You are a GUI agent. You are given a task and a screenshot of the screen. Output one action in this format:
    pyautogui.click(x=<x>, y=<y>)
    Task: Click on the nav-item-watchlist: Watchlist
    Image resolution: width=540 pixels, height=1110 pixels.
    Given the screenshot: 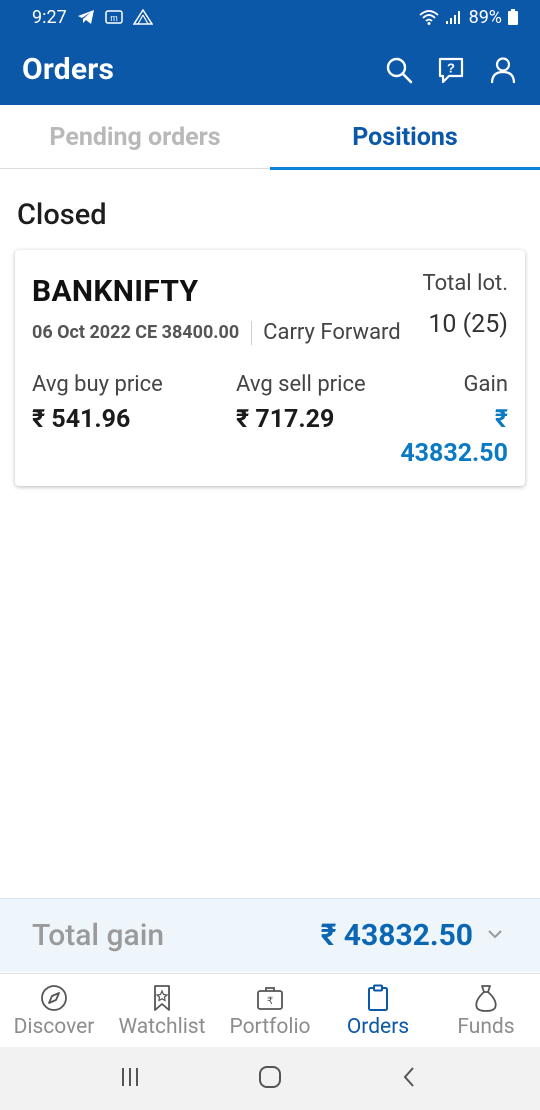 What is the action you would take?
    pyautogui.click(x=162, y=1011)
    